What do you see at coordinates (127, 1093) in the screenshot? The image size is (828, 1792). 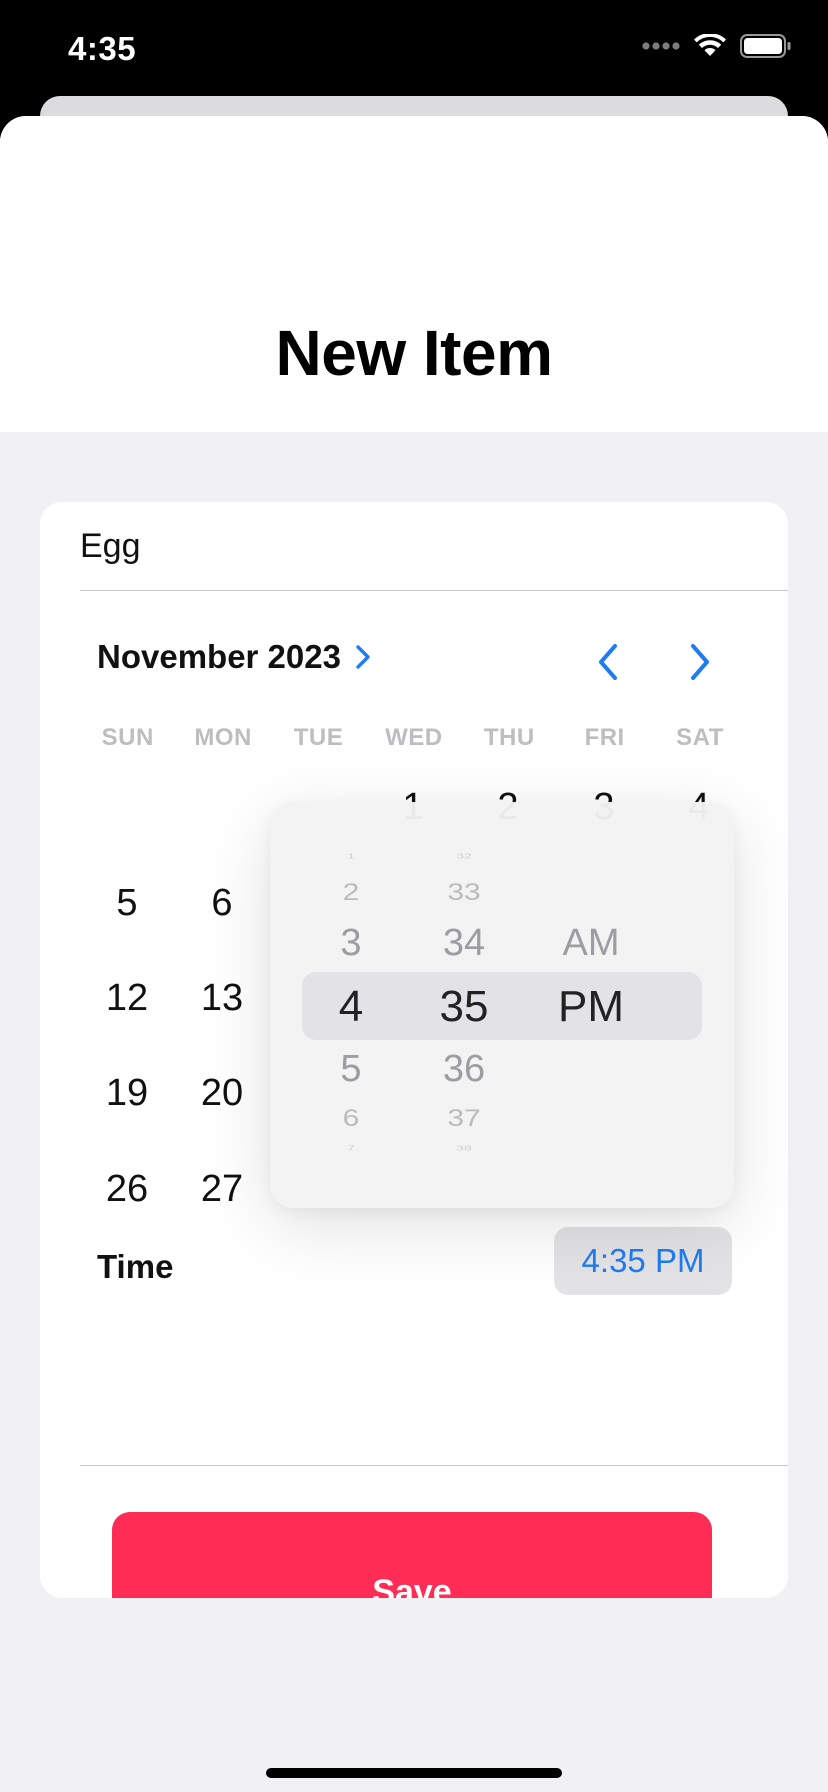 I see `calendar-day: 19` at bounding box center [127, 1093].